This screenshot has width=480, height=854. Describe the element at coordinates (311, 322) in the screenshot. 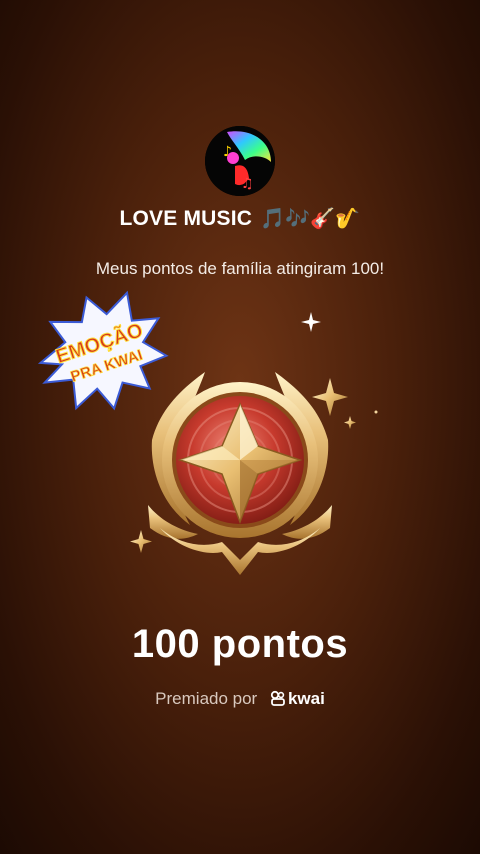

I see `sparkle-icon` at that location.